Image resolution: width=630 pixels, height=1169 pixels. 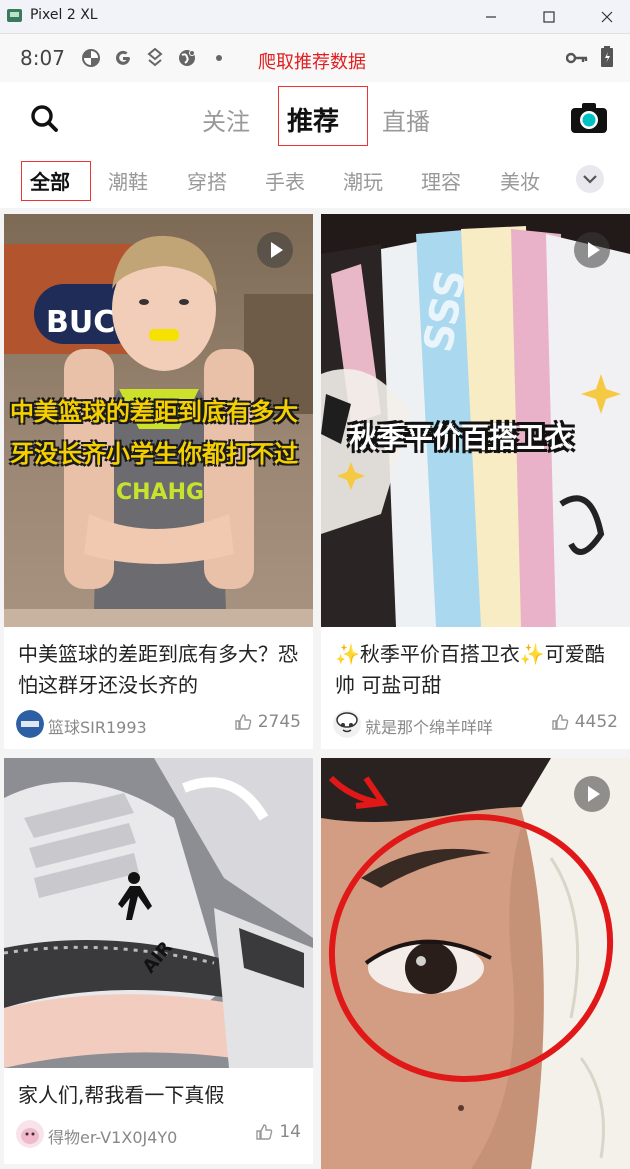 I want to click on battery-icon, so click(x=607, y=59).